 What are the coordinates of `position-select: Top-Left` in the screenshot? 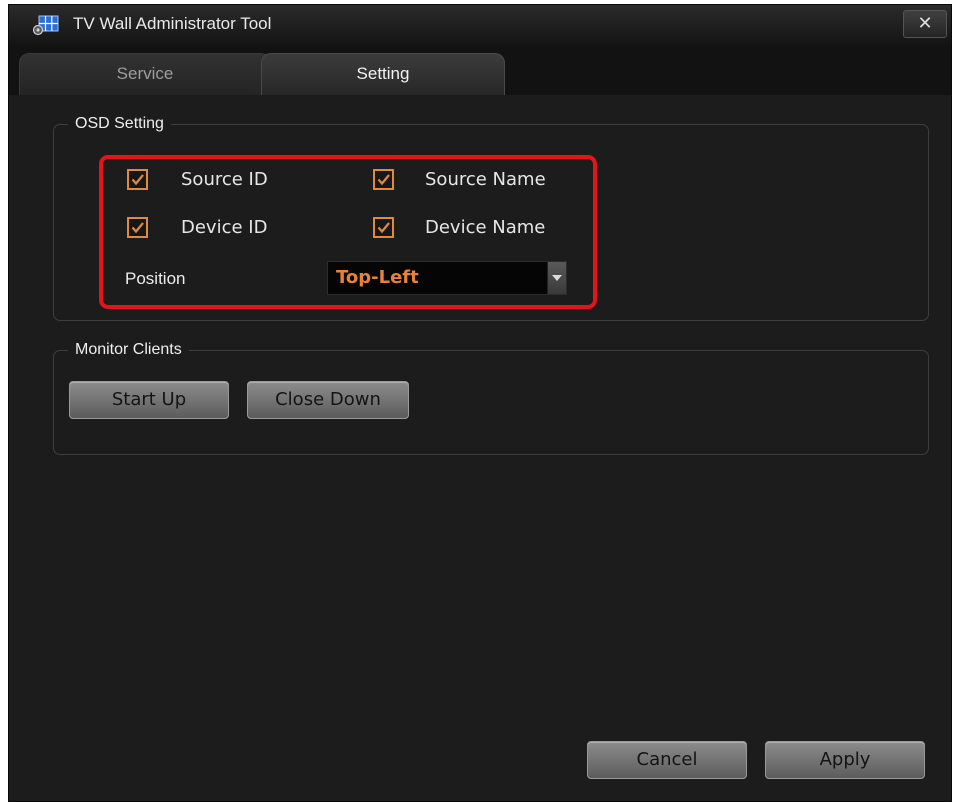 It's located at (447, 278).